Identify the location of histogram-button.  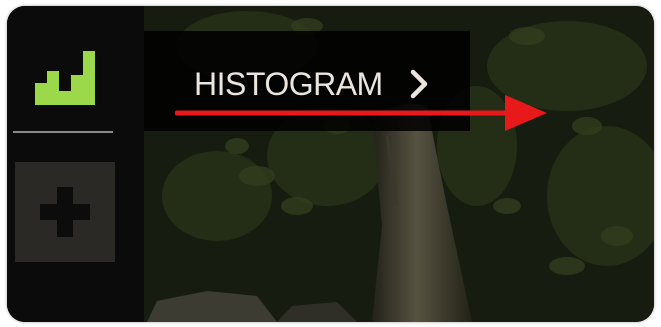
(65, 76).